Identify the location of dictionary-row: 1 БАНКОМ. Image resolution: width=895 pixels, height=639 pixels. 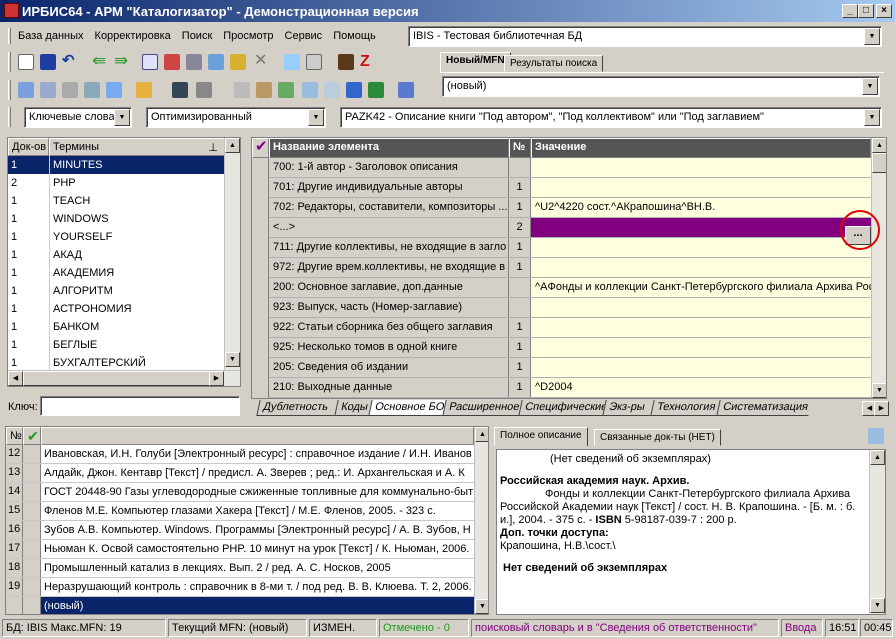
(116, 327).